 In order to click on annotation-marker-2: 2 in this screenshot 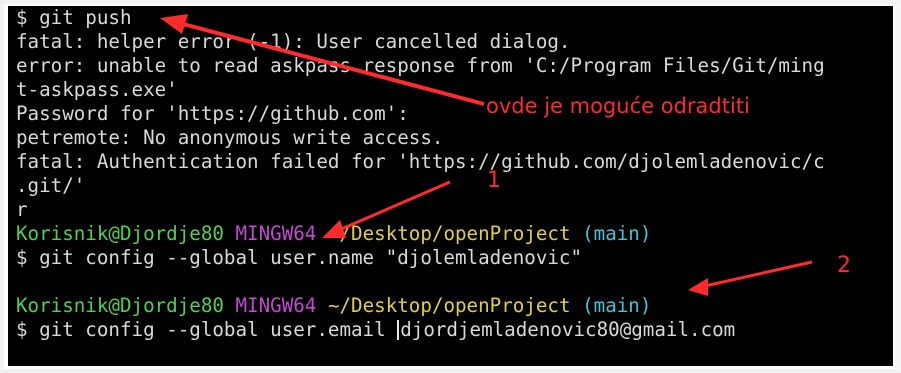, I will do `click(844, 265)`.